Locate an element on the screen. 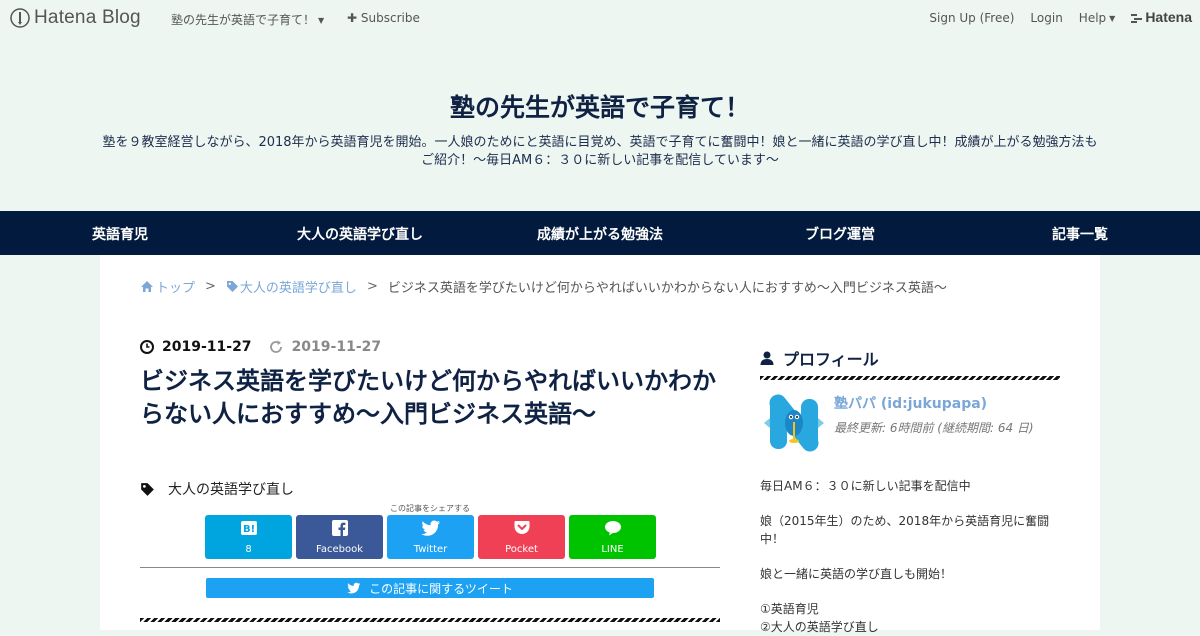 This screenshot has height=636, width=1200. pocket-label: Pocket is located at coordinates (521, 549).